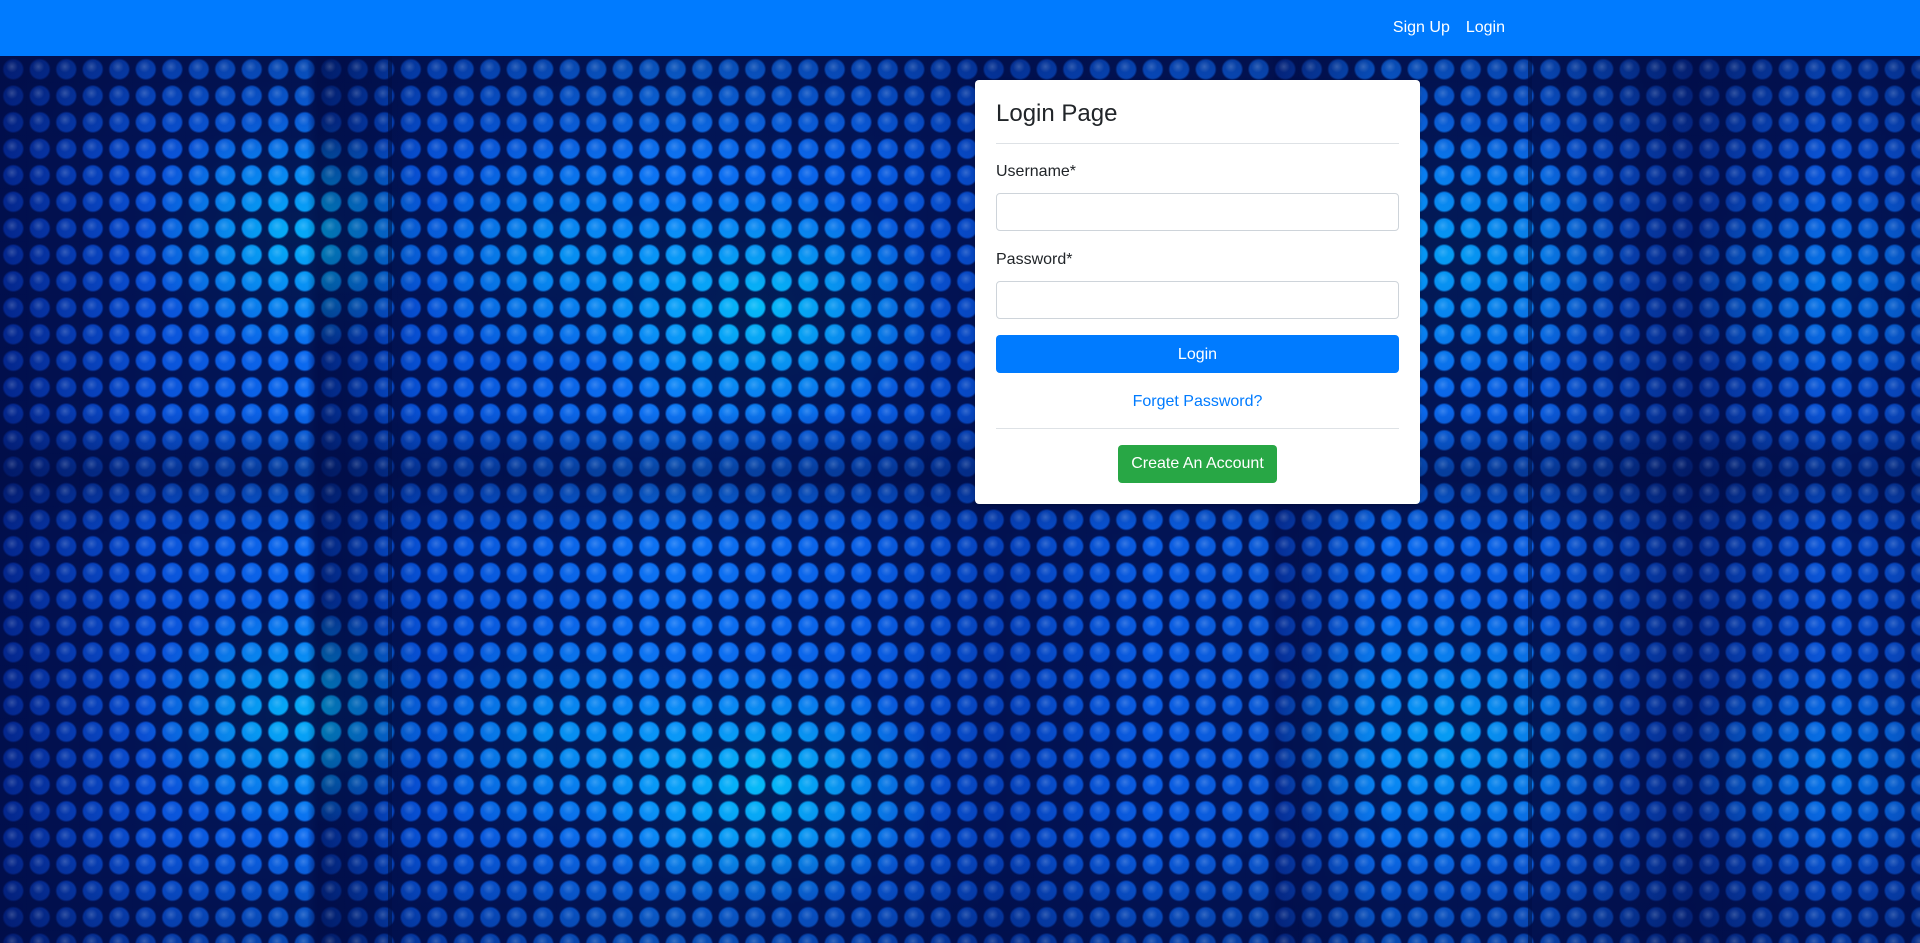 The height and width of the screenshot is (943, 1920). Describe the element at coordinates (1197, 300) in the screenshot. I see `password-input` at that location.